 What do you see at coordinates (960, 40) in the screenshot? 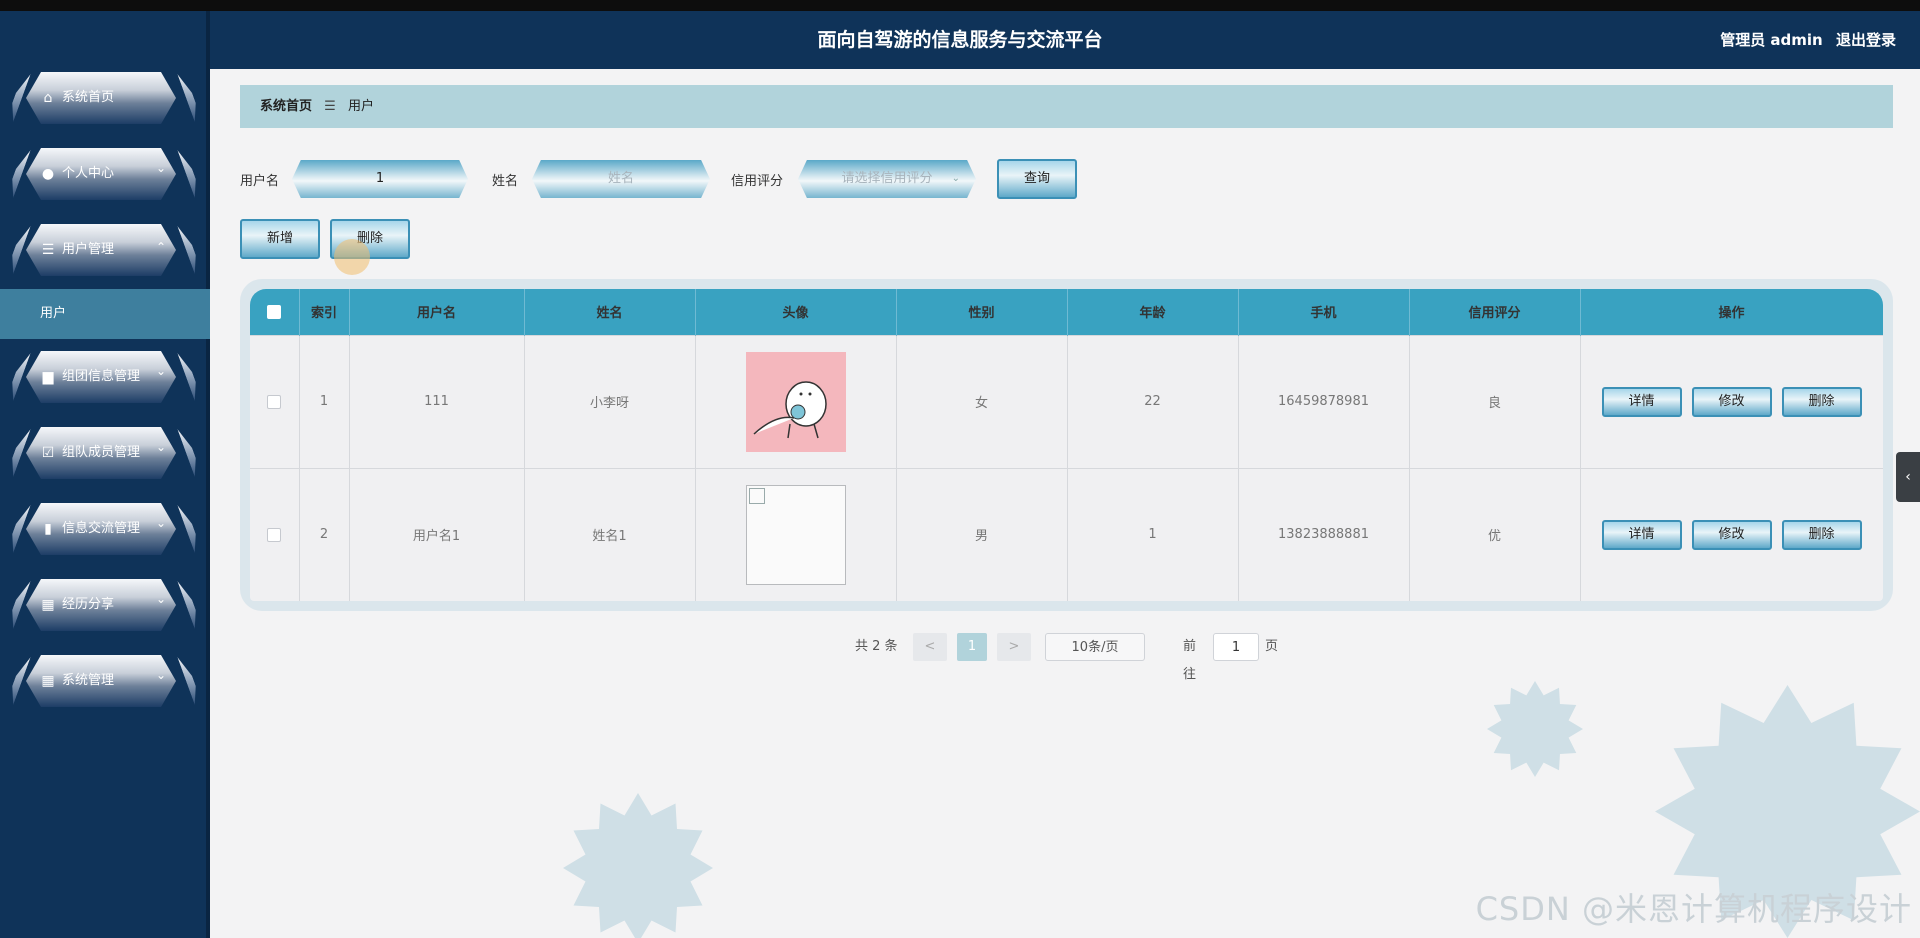
I see `app-title: 面向自驾游的信息服务与交流平台` at bounding box center [960, 40].